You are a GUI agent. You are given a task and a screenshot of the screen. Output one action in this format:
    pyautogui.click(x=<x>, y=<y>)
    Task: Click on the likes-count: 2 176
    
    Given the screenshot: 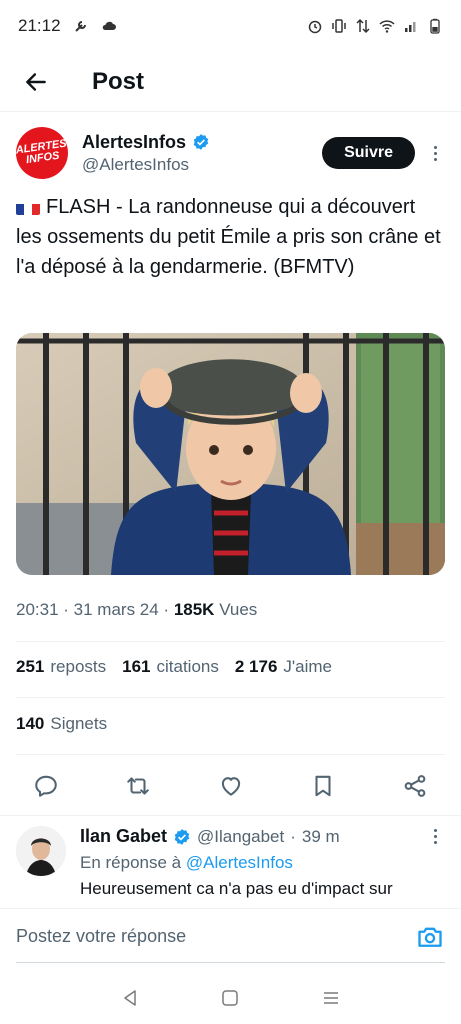 What is the action you would take?
    pyautogui.click(x=256, y=666)
    